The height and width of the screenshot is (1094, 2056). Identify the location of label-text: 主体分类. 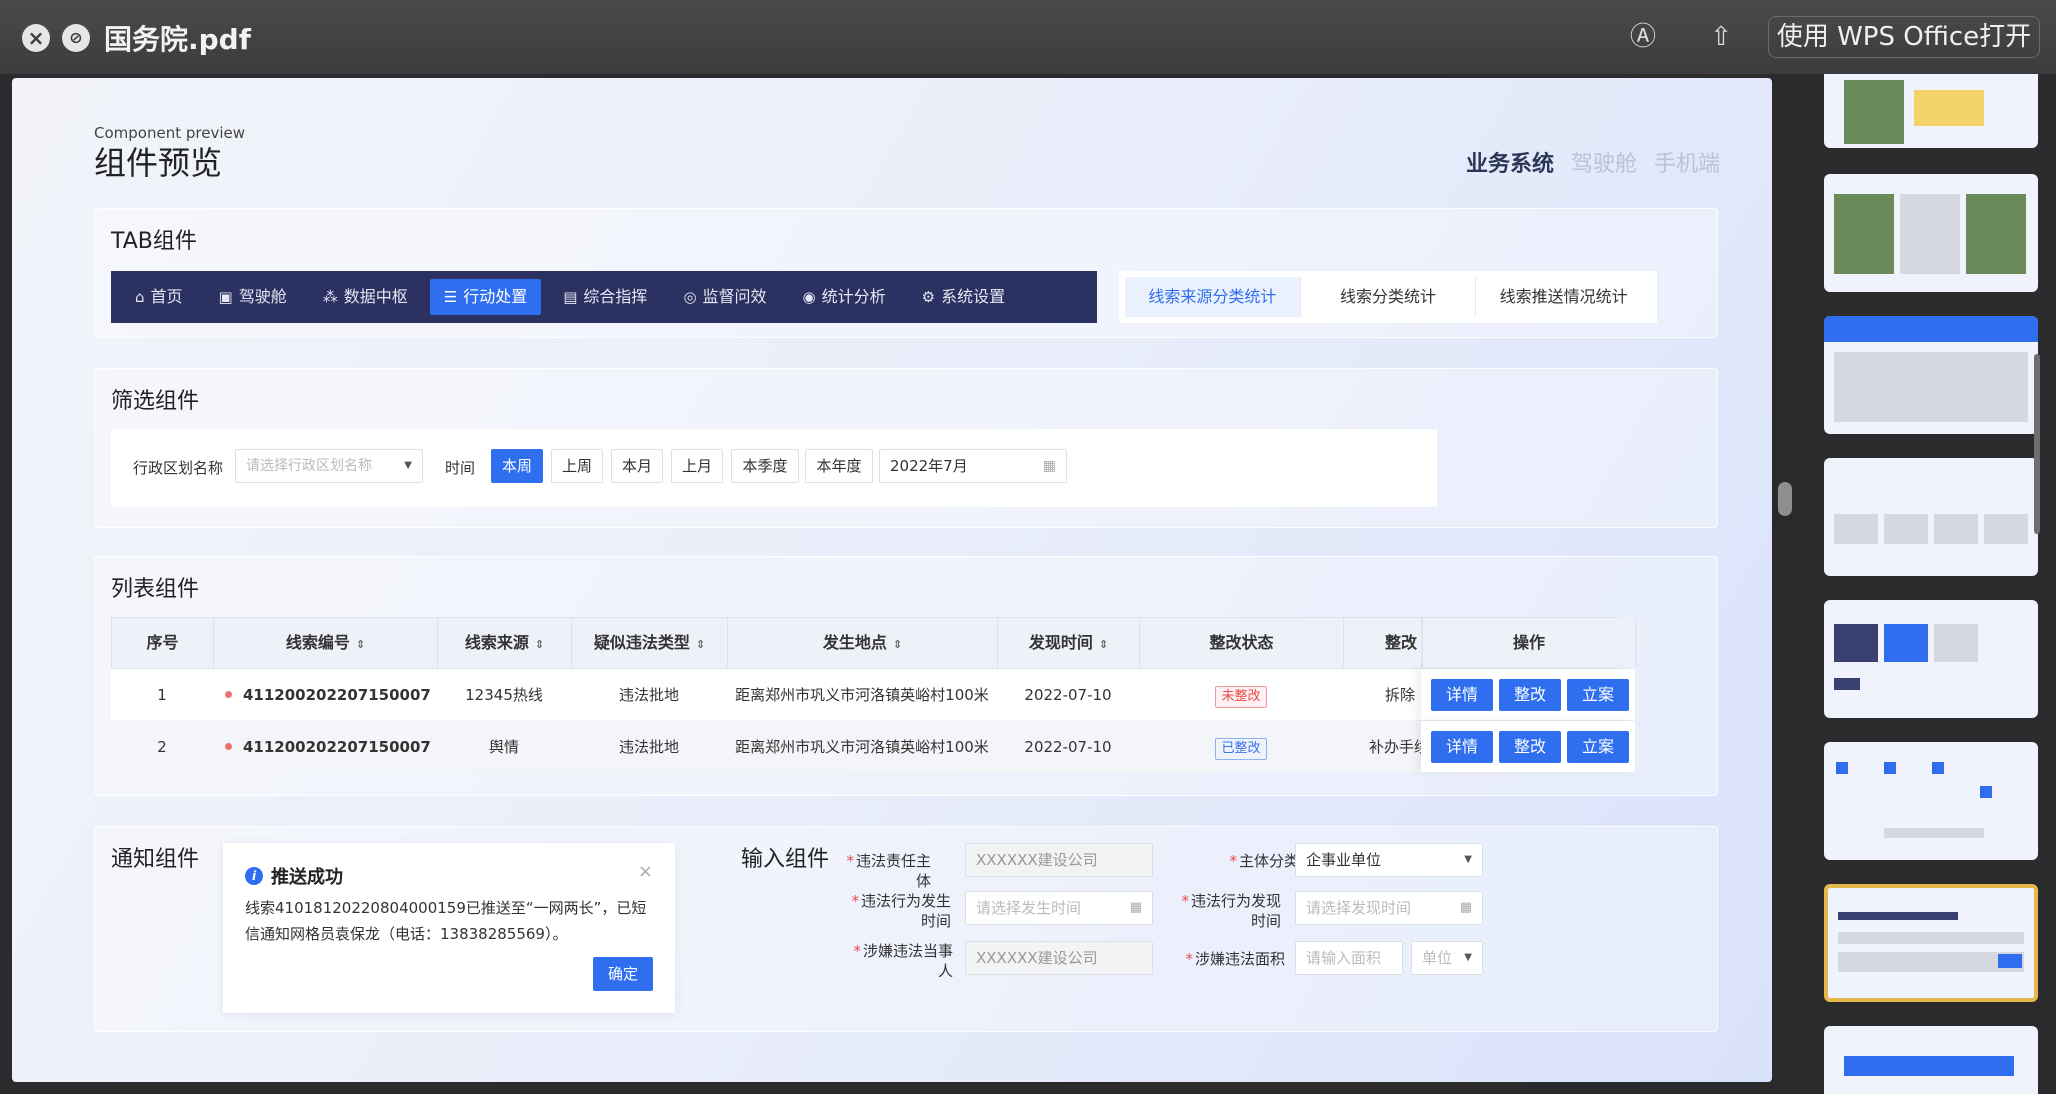
(1268, 861).